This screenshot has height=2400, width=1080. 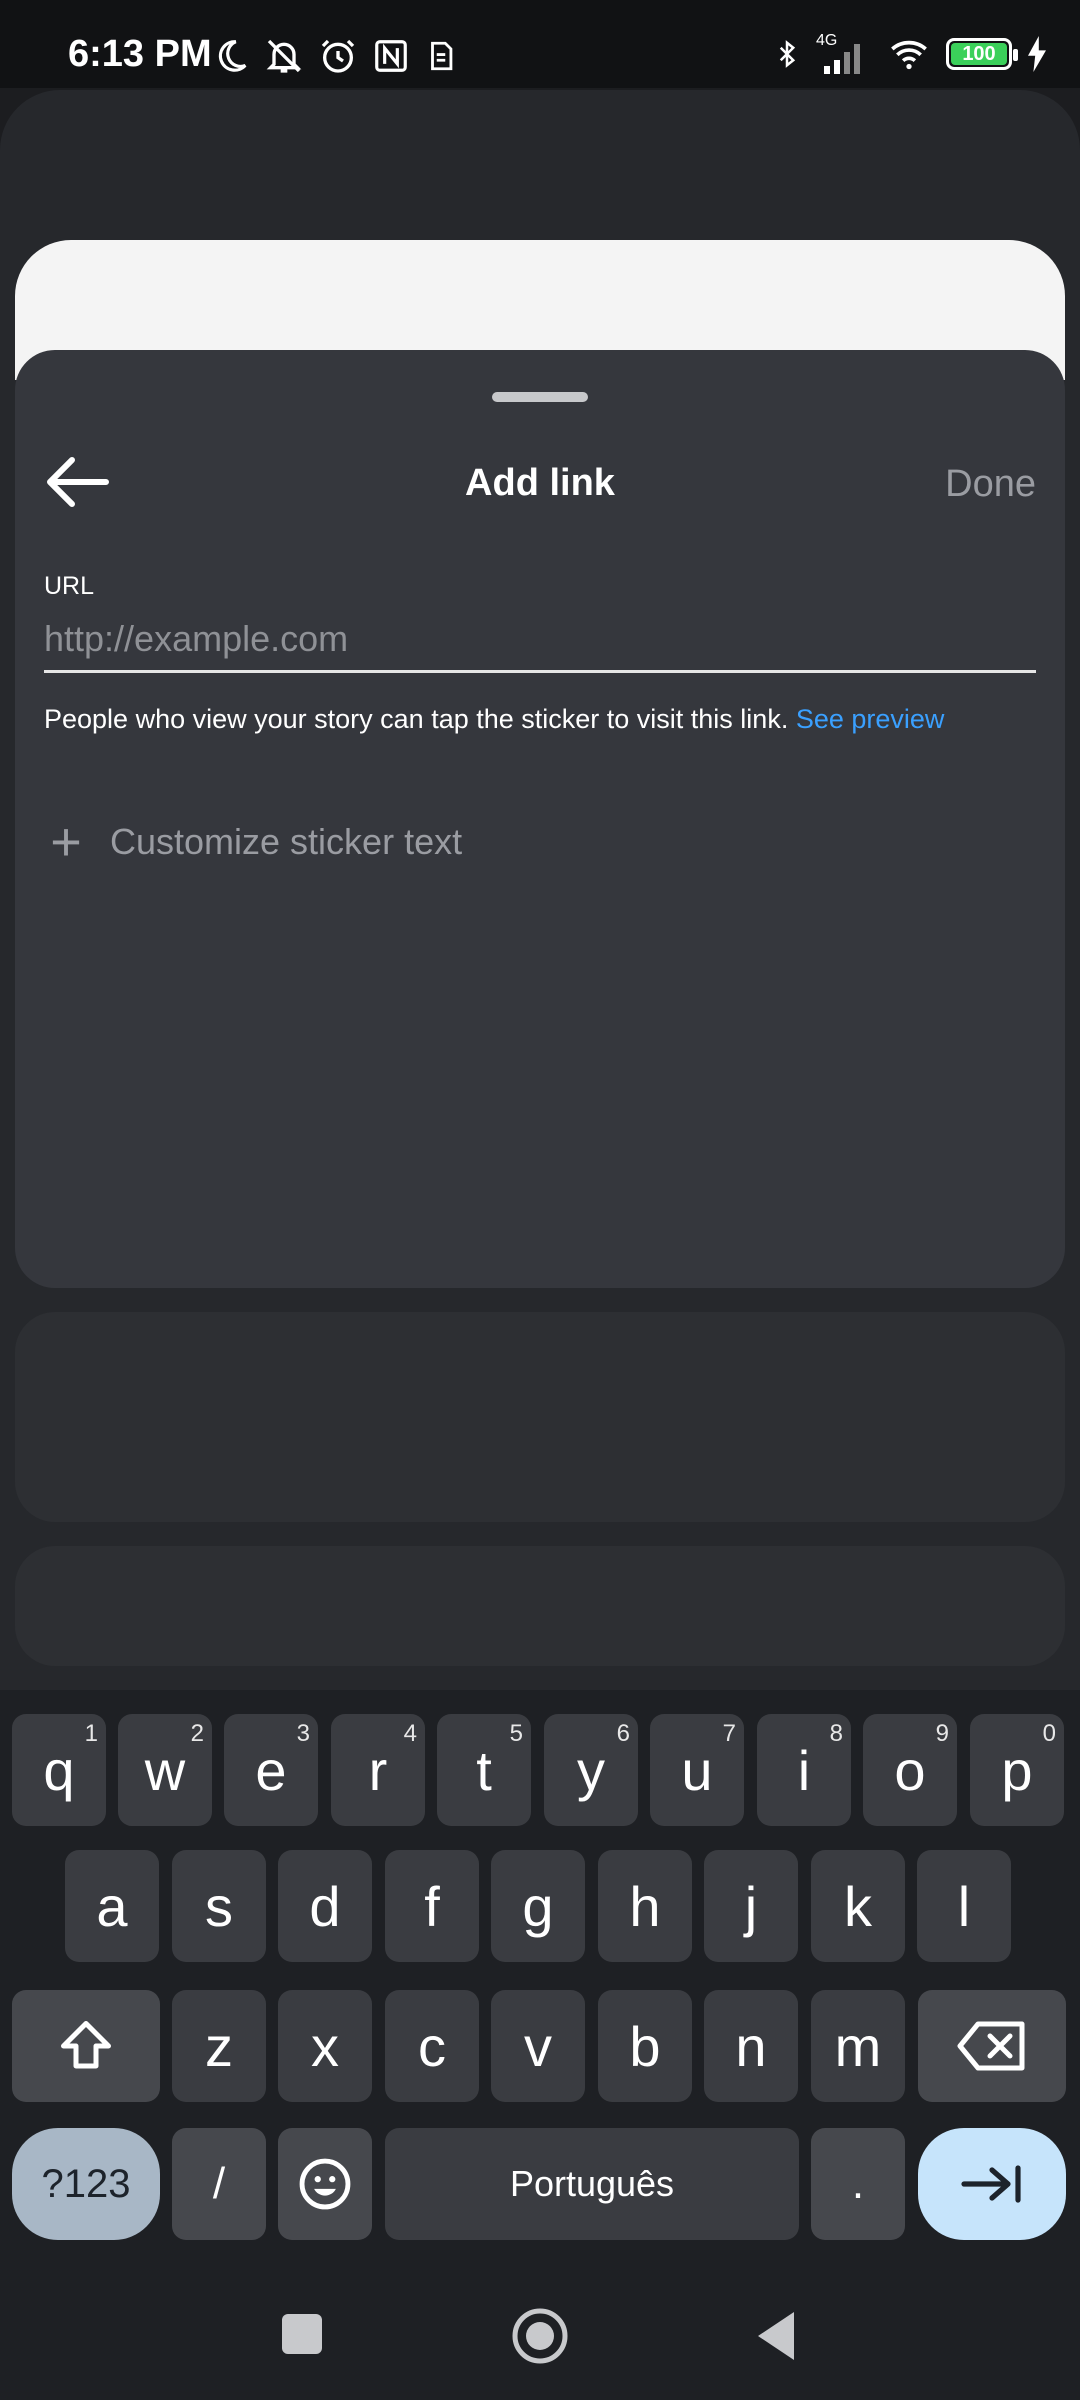 What do you see at coordinates (538, 2046) in the screenshot?
I see `key-v: v` at bounding box center [538, 2046].